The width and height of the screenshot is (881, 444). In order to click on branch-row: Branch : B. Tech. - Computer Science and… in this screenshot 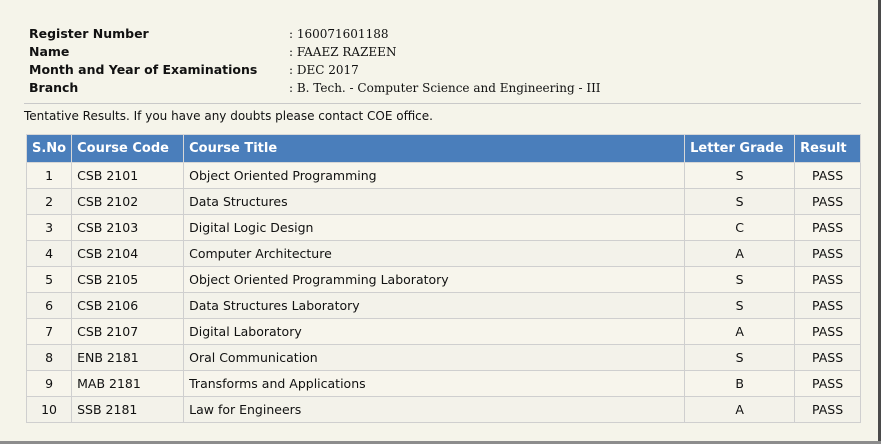, I will do `click(315, 88)`.